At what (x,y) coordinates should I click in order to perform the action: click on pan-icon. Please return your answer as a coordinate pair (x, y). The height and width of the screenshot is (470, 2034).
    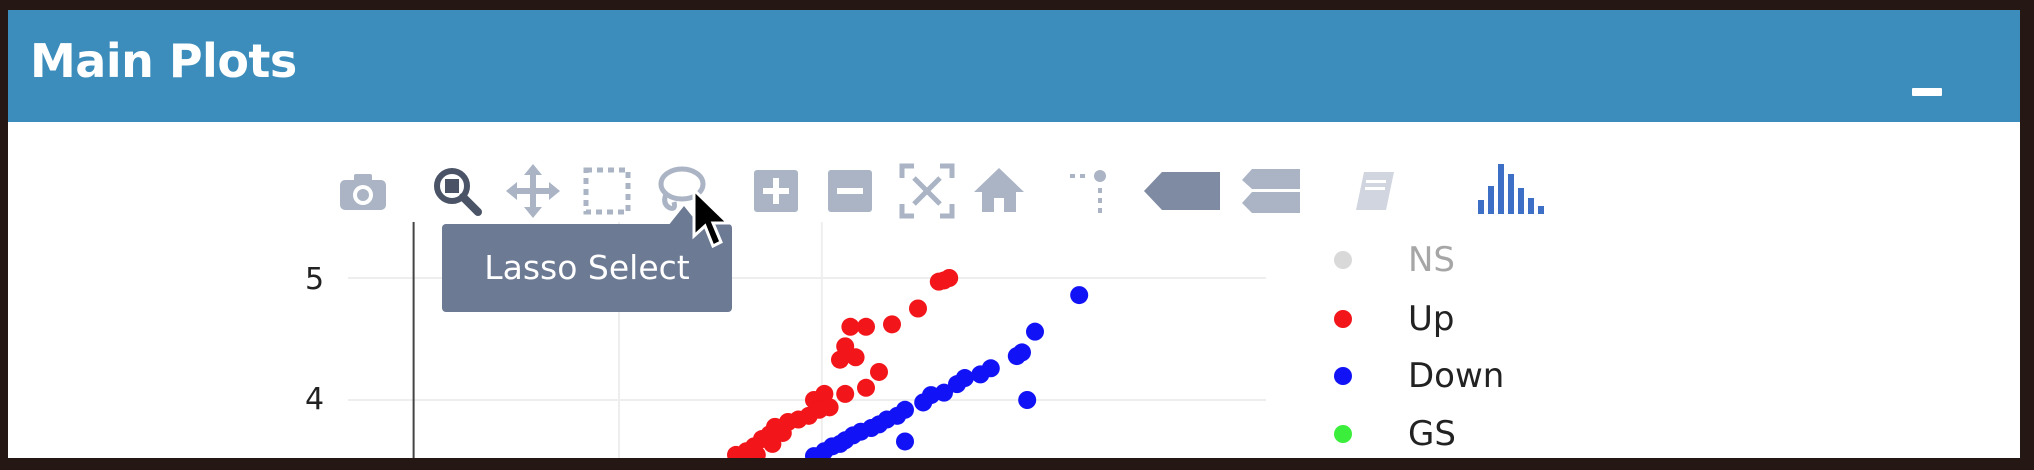
    Looking at the image, I should click on (533, 191).